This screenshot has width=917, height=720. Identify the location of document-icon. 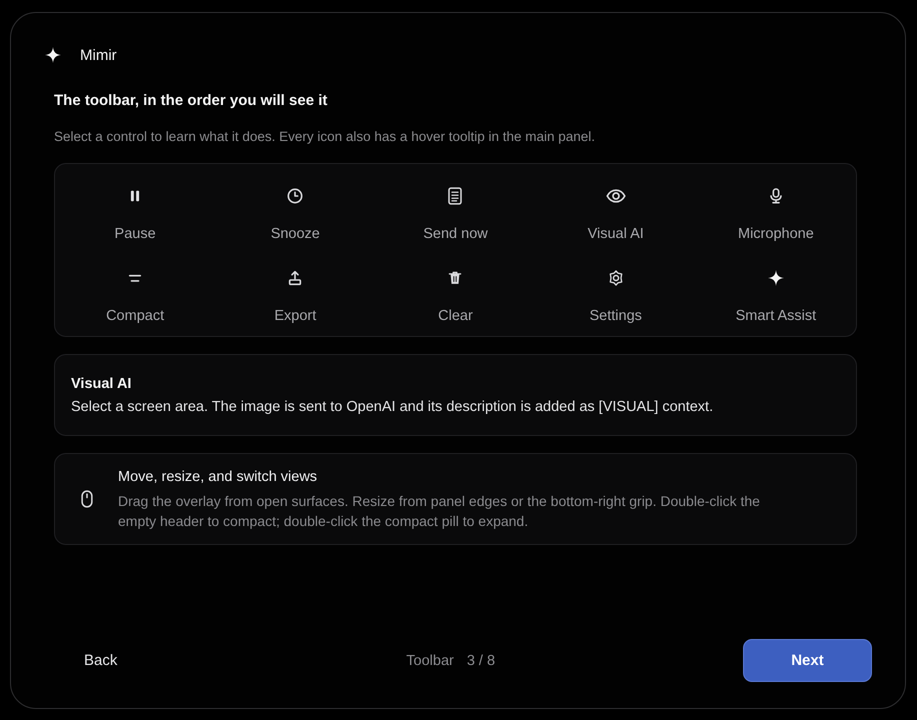
(455, 196).